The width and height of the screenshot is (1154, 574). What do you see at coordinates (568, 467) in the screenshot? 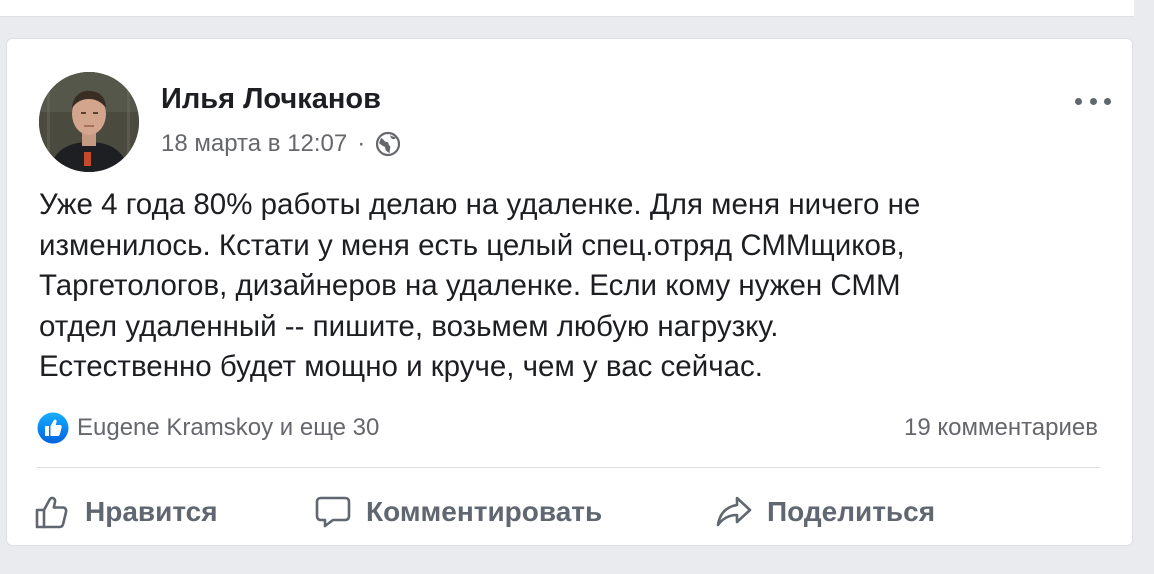
I see `divider` at bounding box center [568, 467].